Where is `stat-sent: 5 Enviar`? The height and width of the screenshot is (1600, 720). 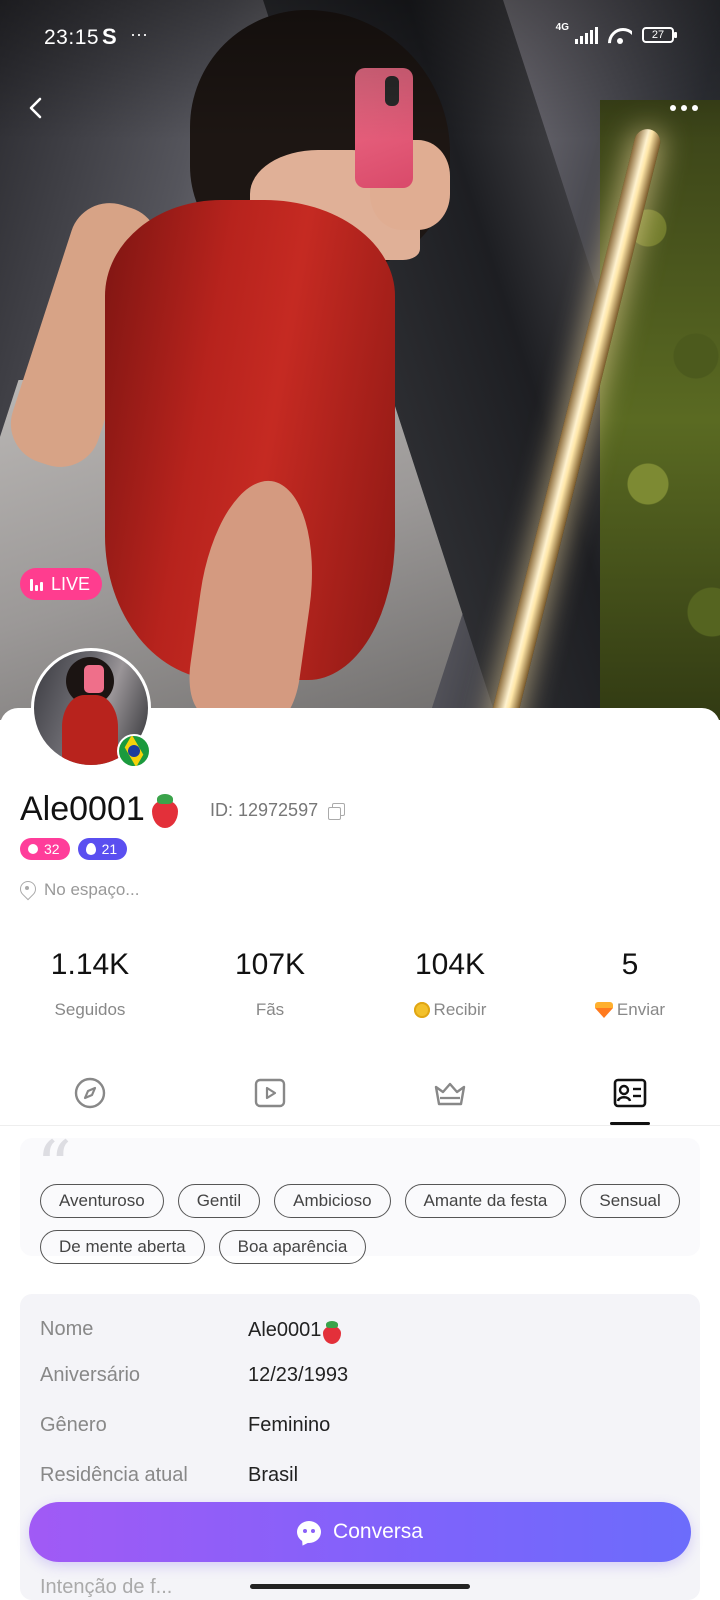
stat-sent: 5 Enviar is located at coordinates (630, 984).